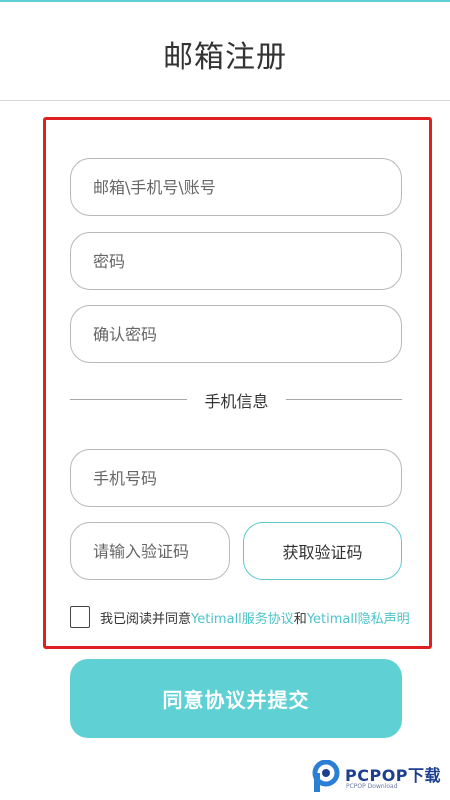 The width and height of the screenshot is (450, 800). Describe the element at coordinates (236, 187) in the screenshot. I see `account-input` at that location.